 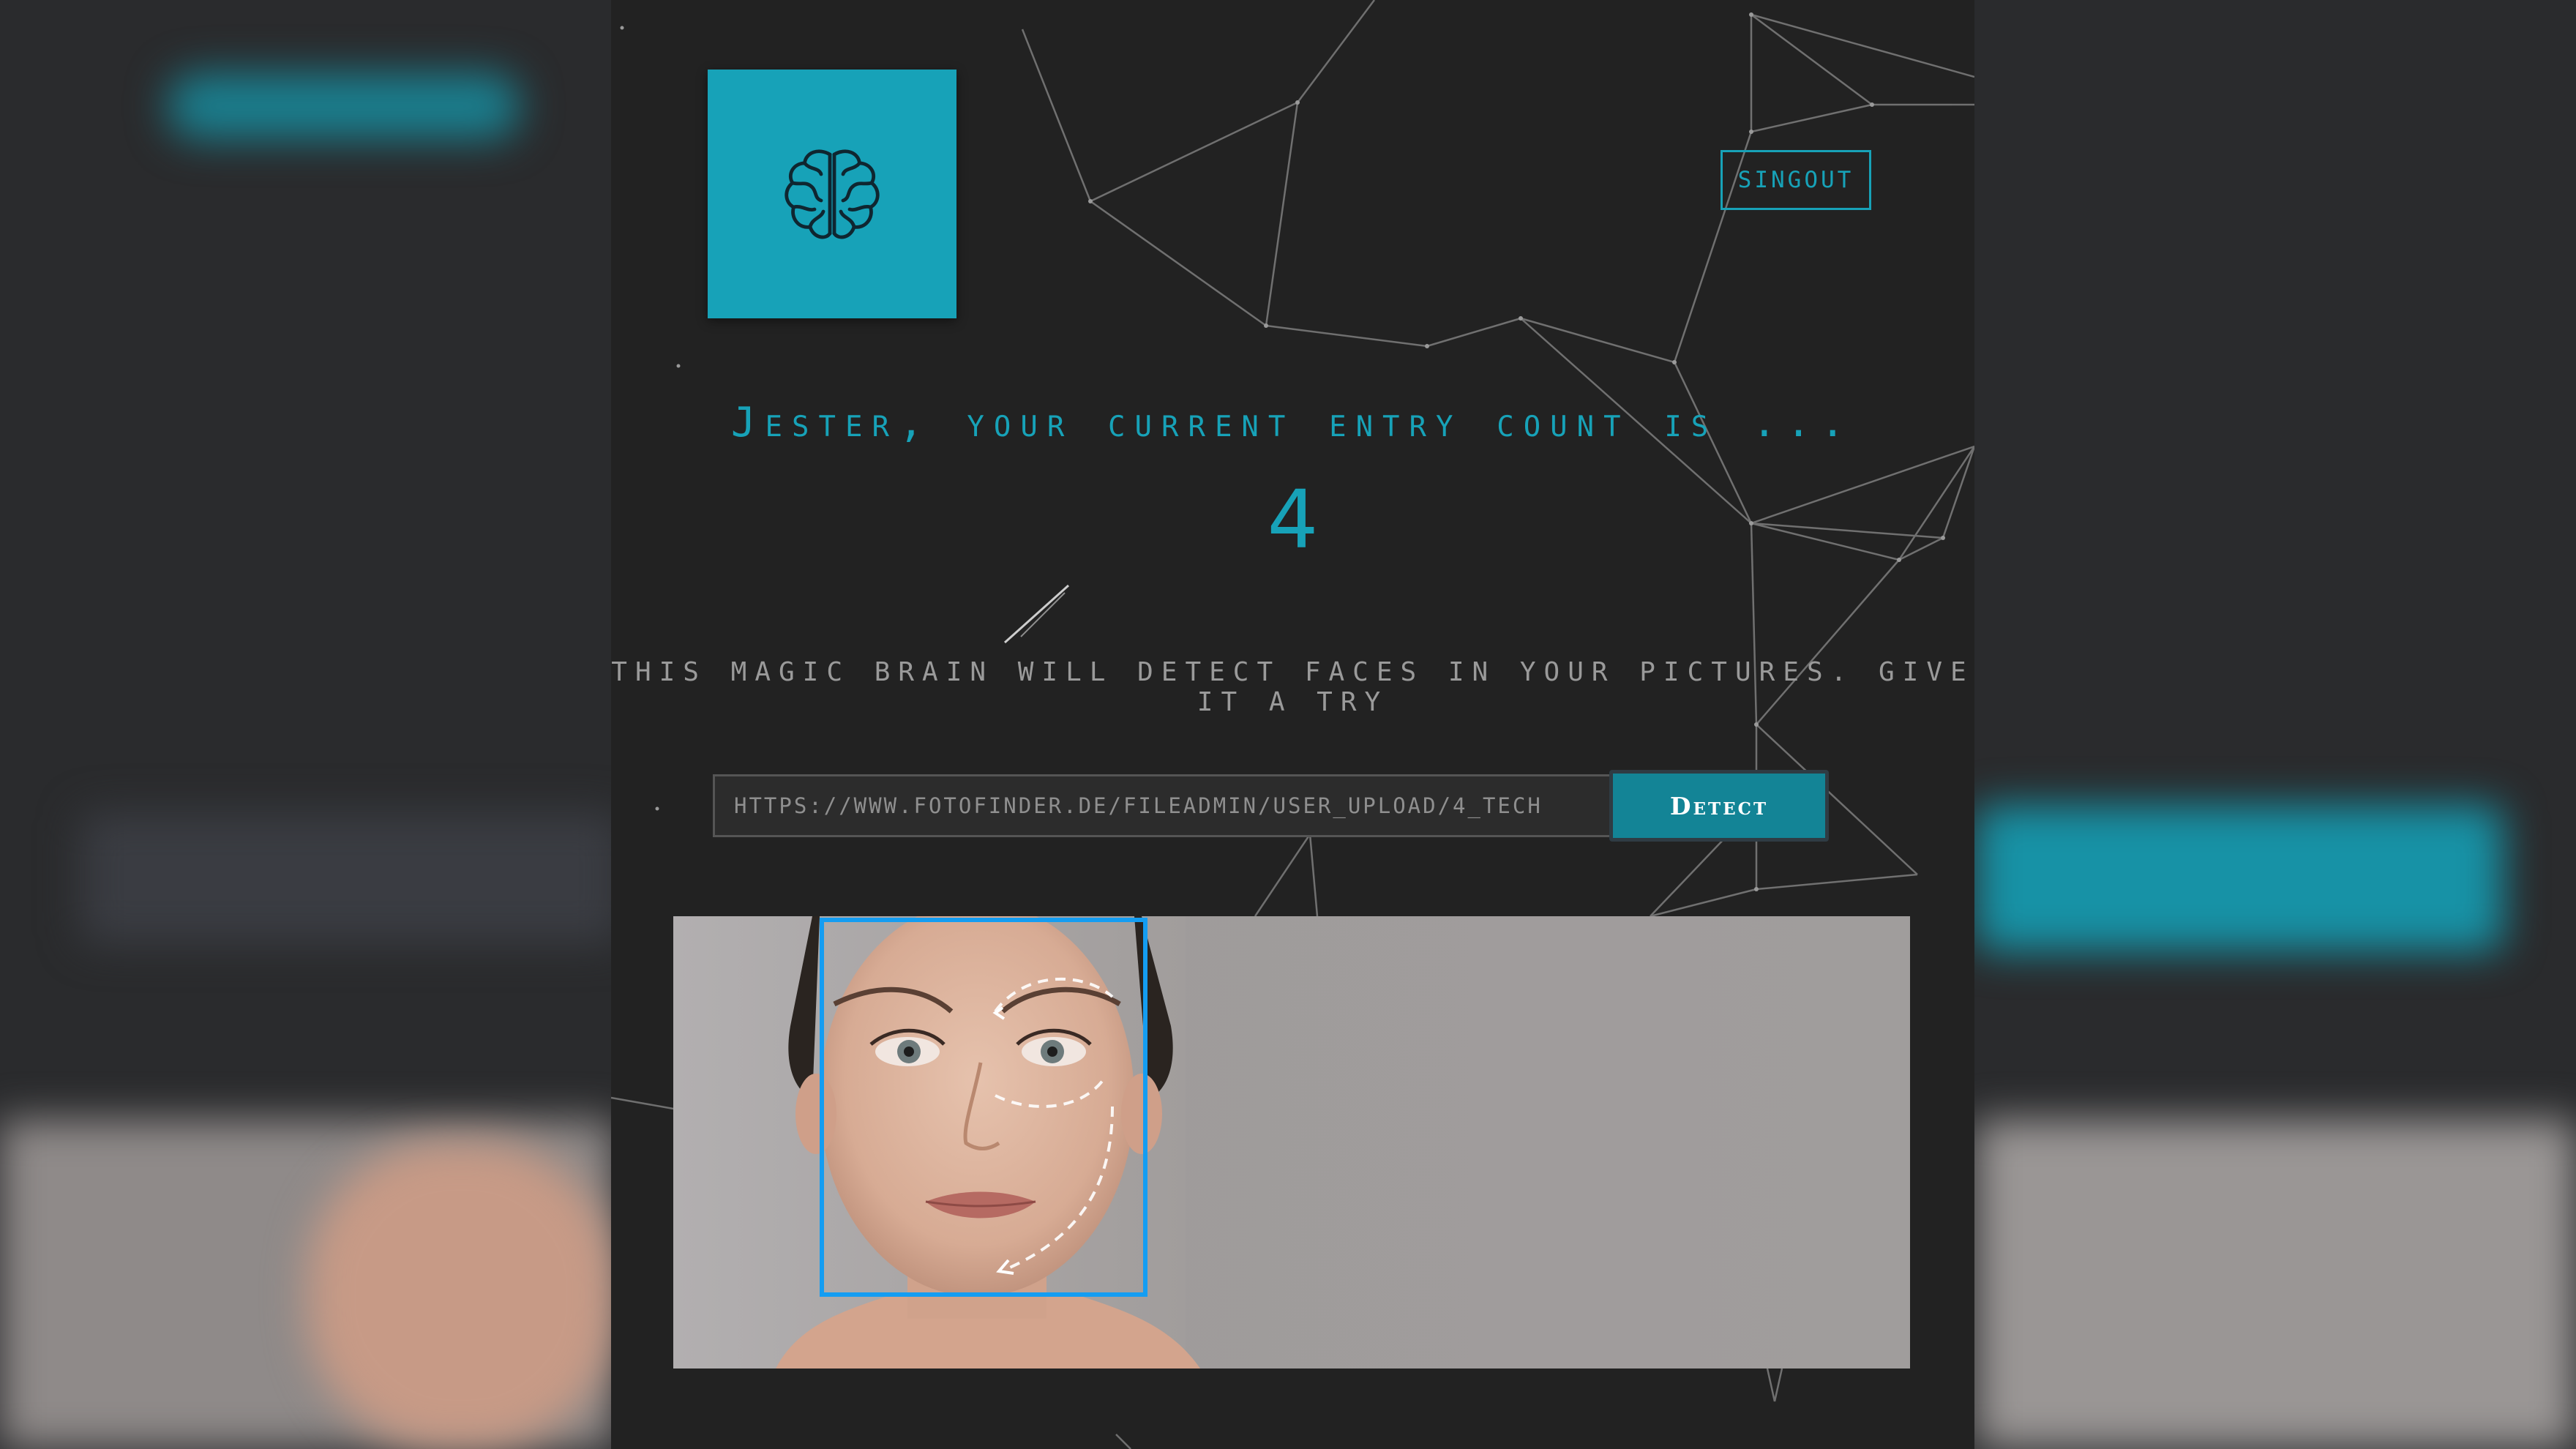 I want to click on entry-count-value: 4, so click(x=1293, y=519).